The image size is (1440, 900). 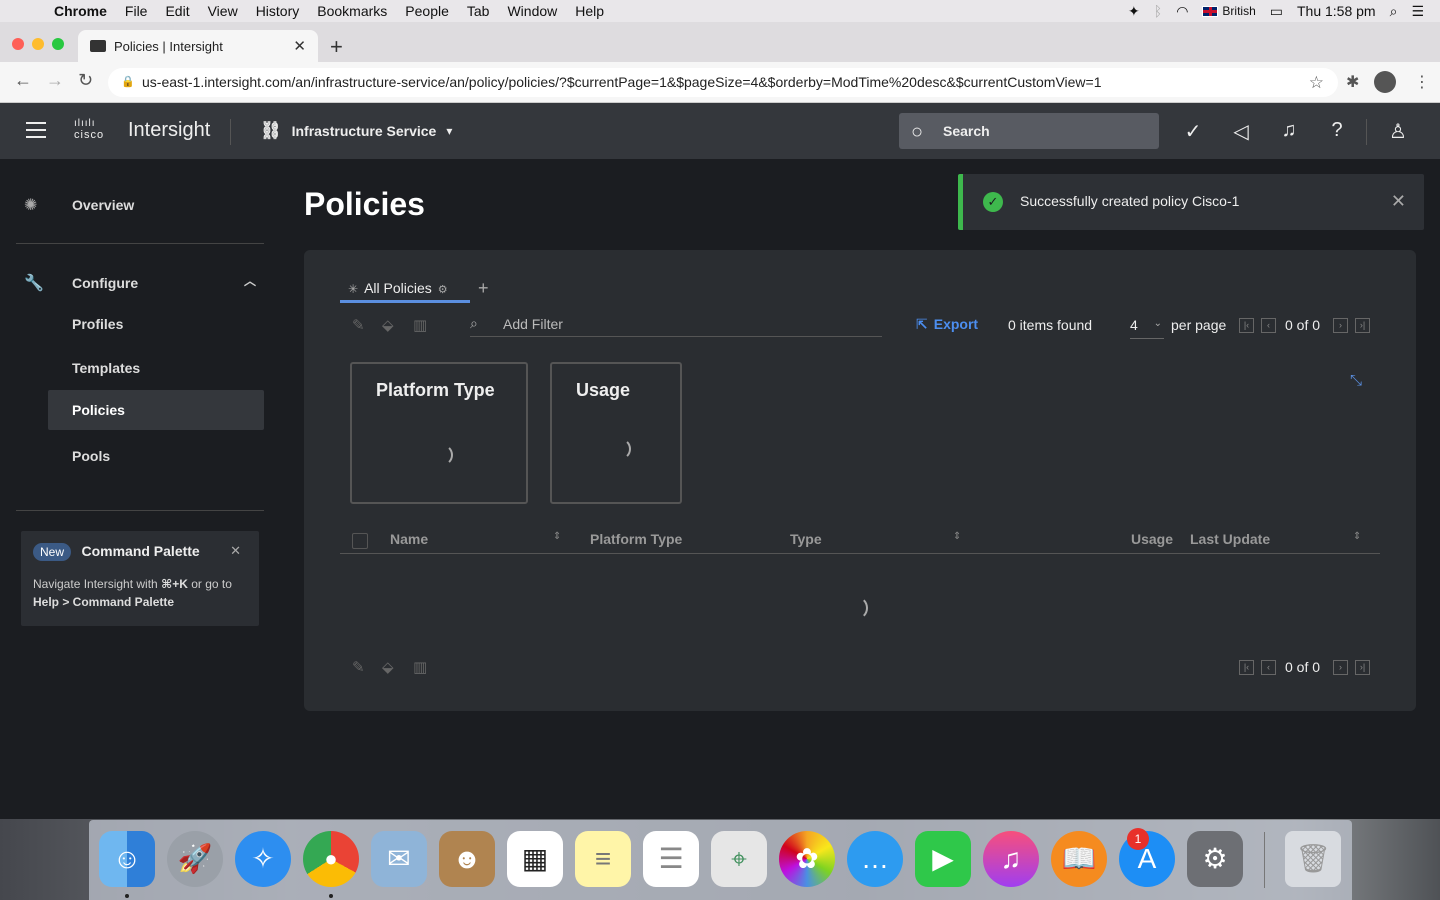 What do you see at coordinates (36, 130) in the screenshot?
I see `hamburger-menu-icon` at bounding box center [36, 130].